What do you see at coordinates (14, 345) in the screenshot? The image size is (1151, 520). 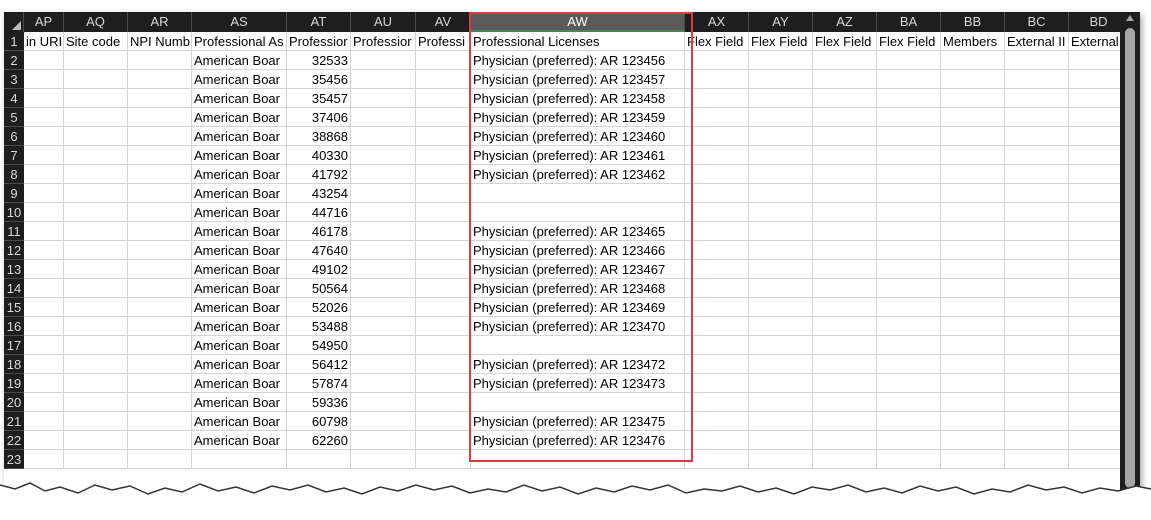 I see `row-header-17: 17` at bounding box center [14, 345].